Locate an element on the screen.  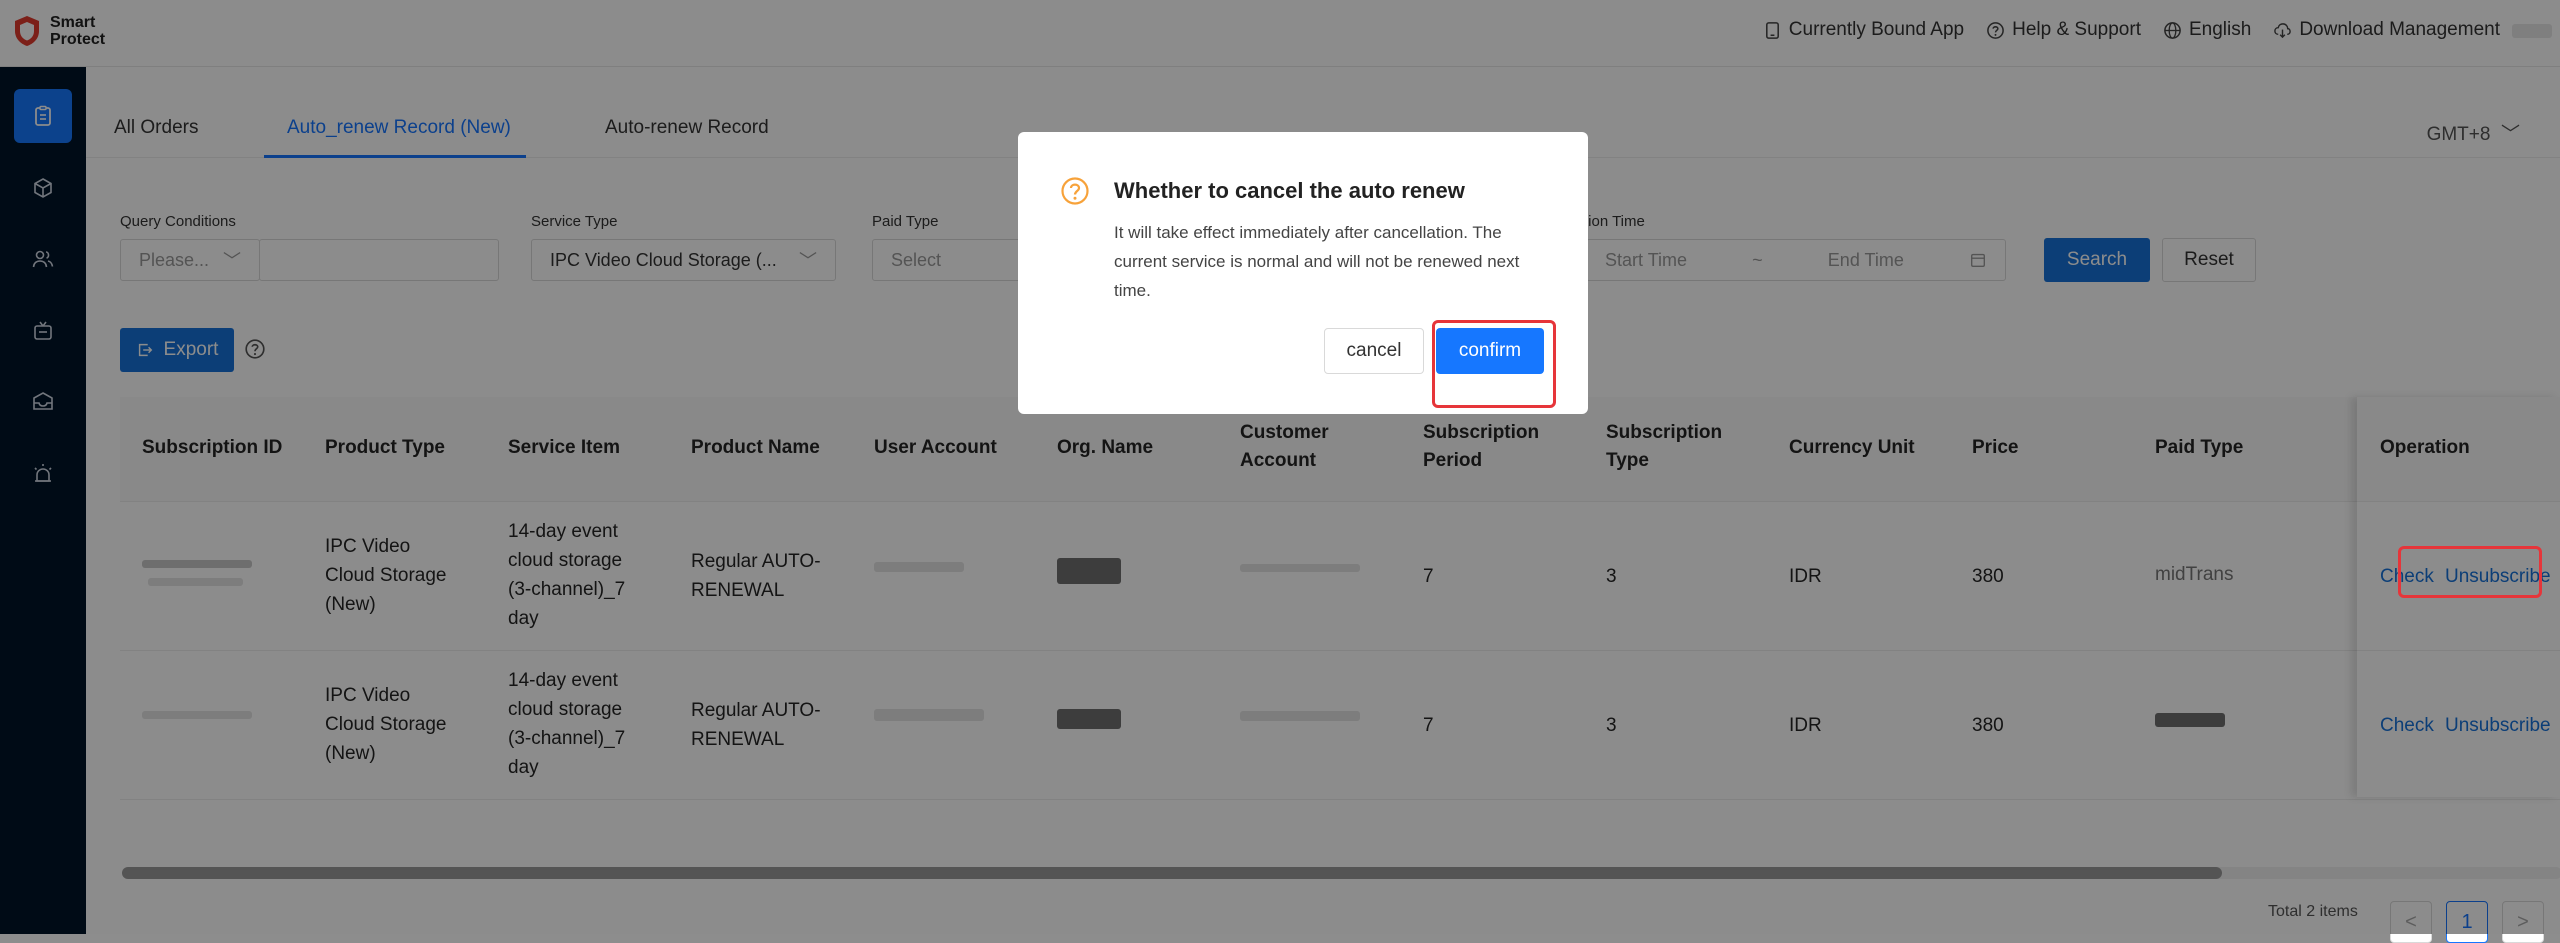
question-circle-icon is located at coordinates (1075, 191).